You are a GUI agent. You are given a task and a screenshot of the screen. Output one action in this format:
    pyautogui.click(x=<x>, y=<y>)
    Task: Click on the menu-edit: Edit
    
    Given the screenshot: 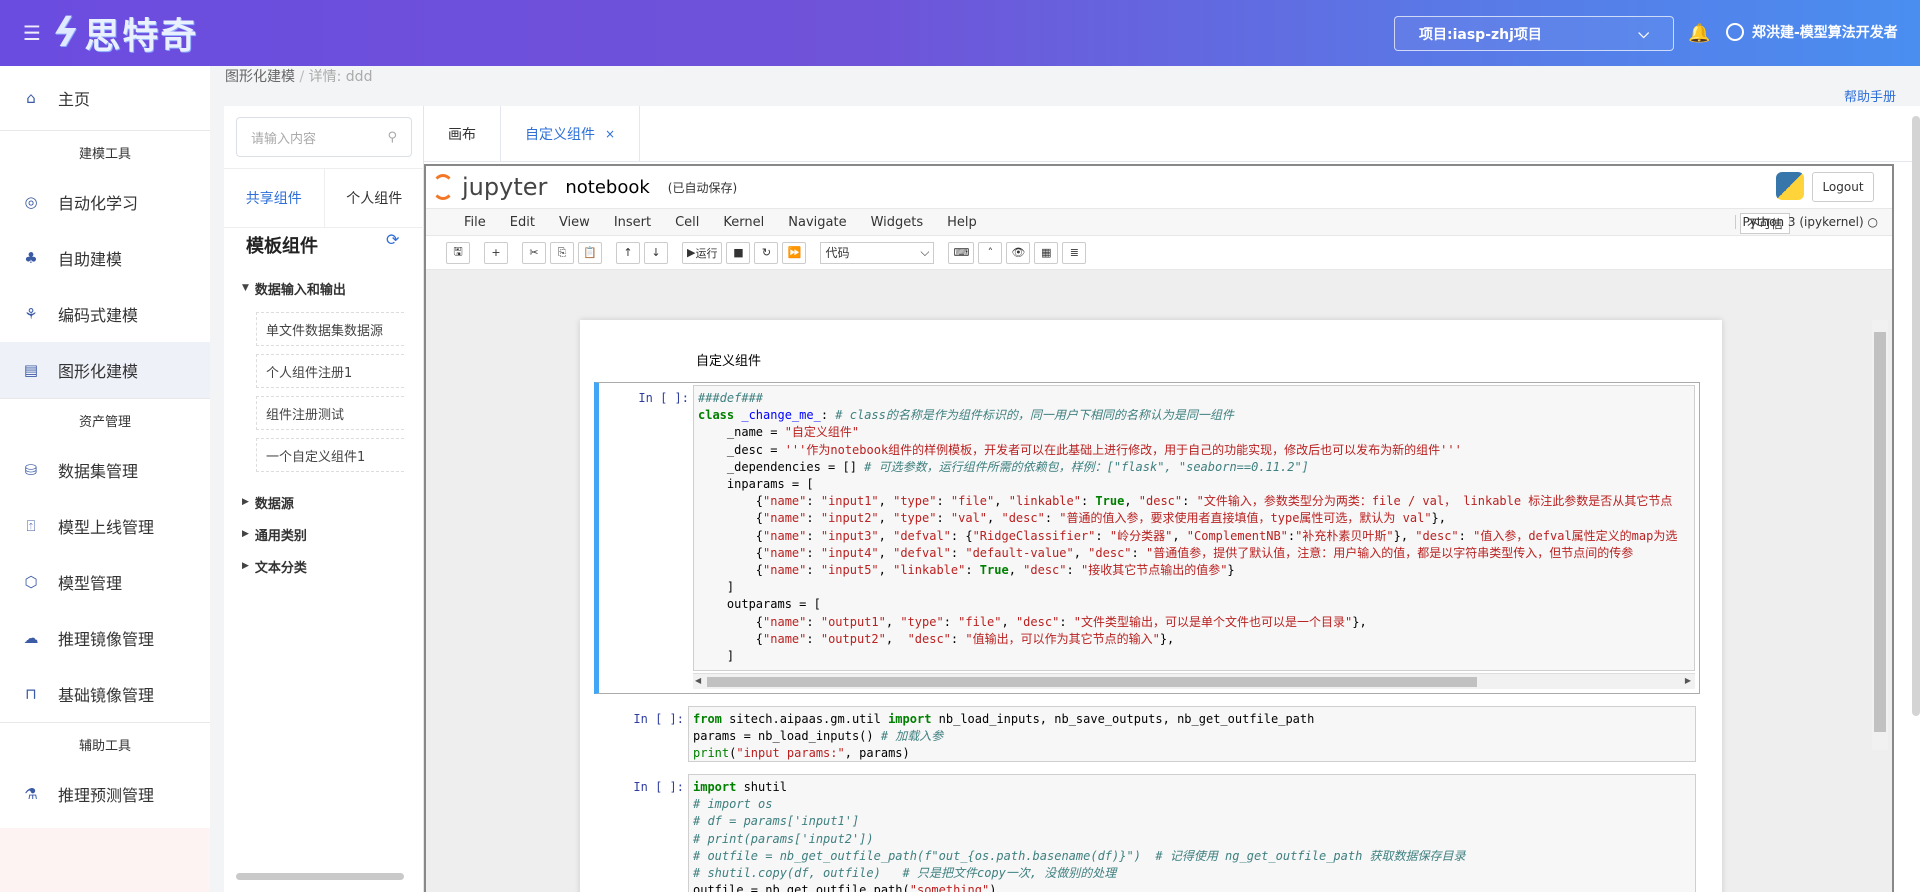 What is the action you would take?
    pyautogui.click(x=522, y=222)
    